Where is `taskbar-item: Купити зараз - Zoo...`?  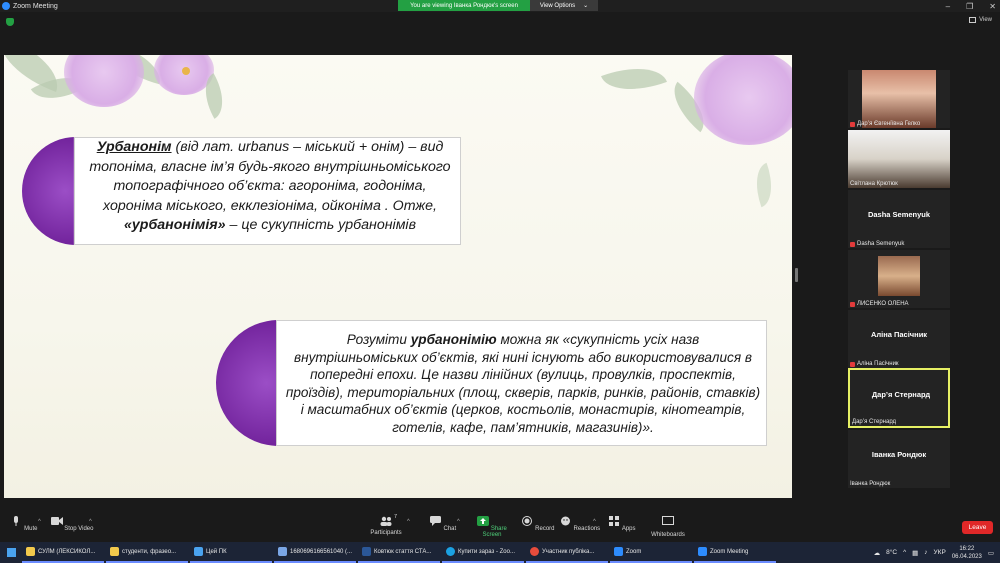
taskbar-item: Купити зараз - Zoo... is located at coordinates (483, 552).